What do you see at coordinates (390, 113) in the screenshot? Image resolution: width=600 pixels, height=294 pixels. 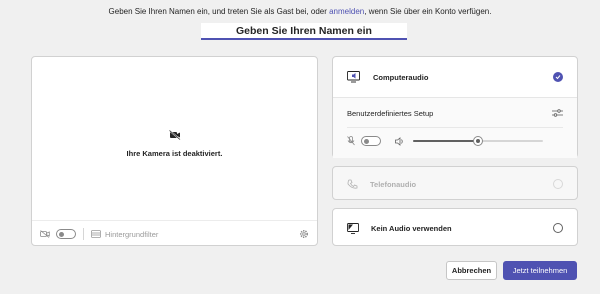 I see `custom-setup-label: Benutzerdefiniertes Setup` at bounding box center [390, 113].